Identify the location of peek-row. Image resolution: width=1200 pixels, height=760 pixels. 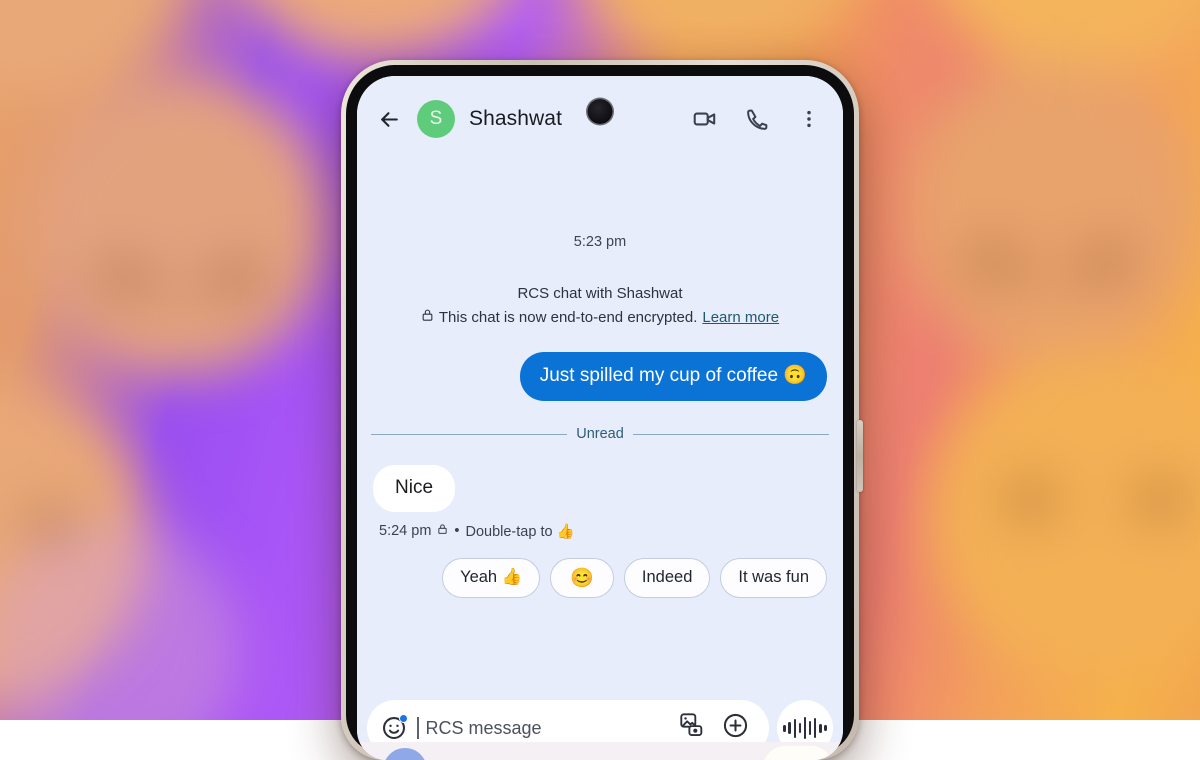
(600, 751).